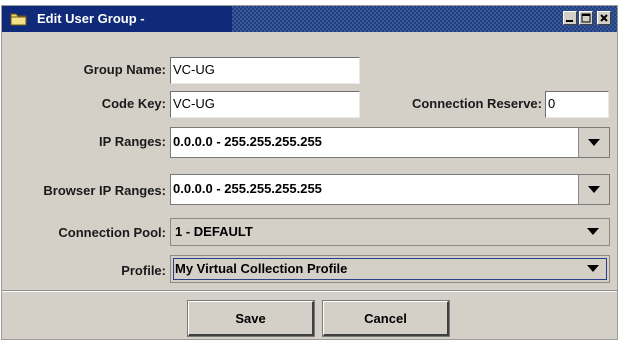  What do you see at coordinates (390, 232) in the screenshot?
I see `connection-pool-select: 1 - DEFAULT` at bounding box center [390, 232].